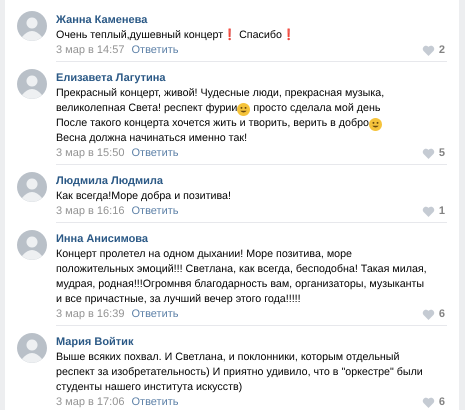 Image resolution: width=465 pixels, height=410 pixels. I want to click on comment-text: Как всегда!Море добра и позитива!, so click(144, 196).